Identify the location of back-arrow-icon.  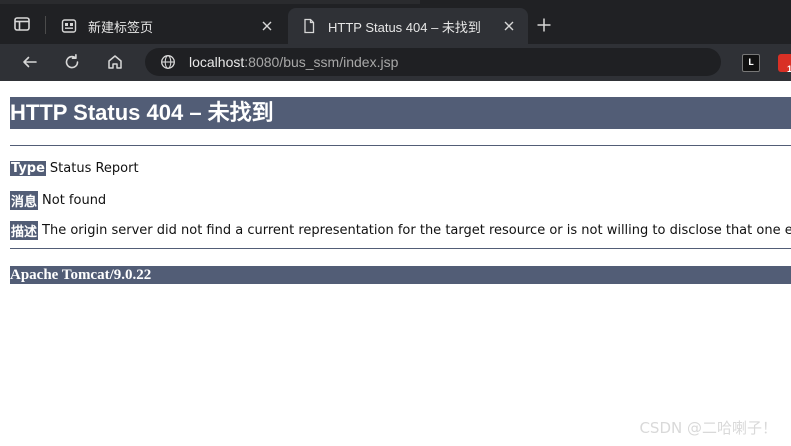
(30, 62).